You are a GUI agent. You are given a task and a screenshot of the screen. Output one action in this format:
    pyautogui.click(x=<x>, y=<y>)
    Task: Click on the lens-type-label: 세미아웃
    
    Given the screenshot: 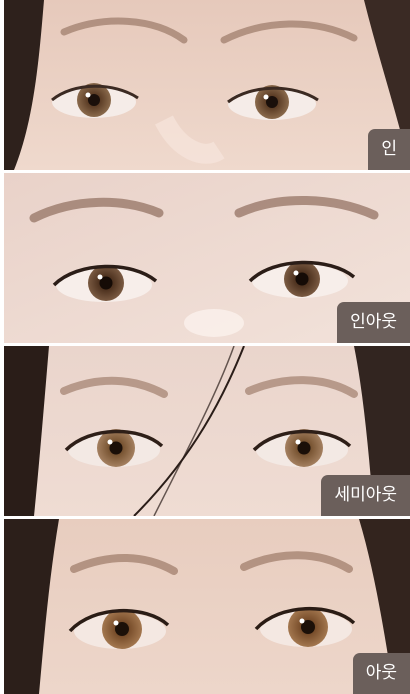 What is the action you would take?
    pyautogui.click(x=365, y=495)
    